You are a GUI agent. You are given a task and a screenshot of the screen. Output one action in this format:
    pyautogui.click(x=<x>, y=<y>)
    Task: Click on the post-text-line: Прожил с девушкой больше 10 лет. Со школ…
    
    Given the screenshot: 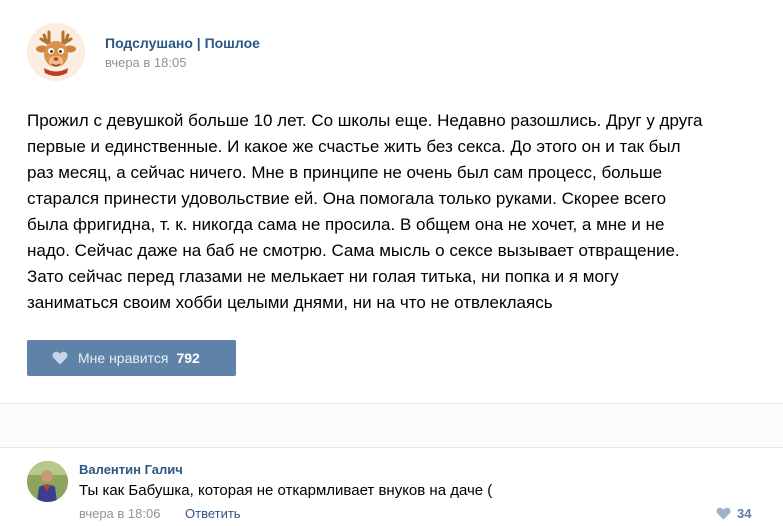 What is the action you would take?
    pyautogui.click(x=365, y=120)
    